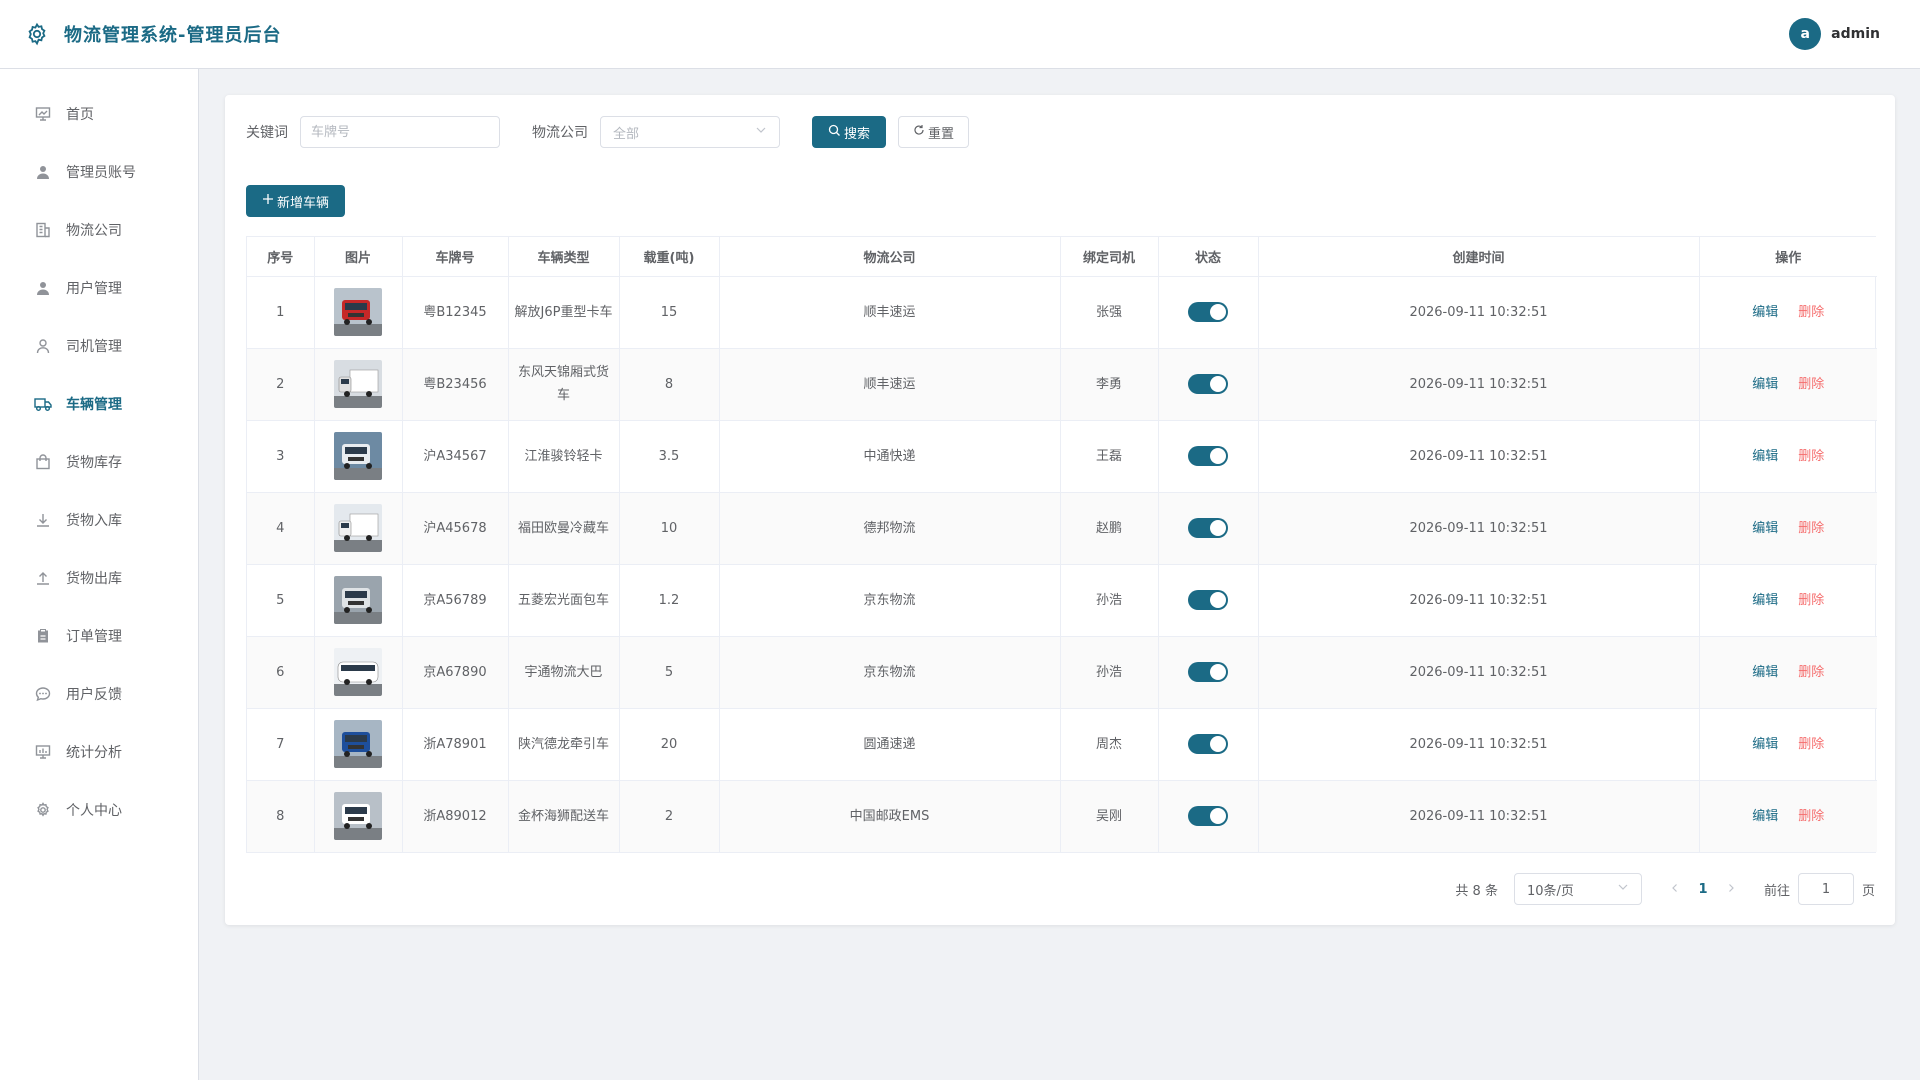 This screenshot has height=1080, width=1920. I want to click on sidebar-item-11: 统计分析, so click(99, 752).